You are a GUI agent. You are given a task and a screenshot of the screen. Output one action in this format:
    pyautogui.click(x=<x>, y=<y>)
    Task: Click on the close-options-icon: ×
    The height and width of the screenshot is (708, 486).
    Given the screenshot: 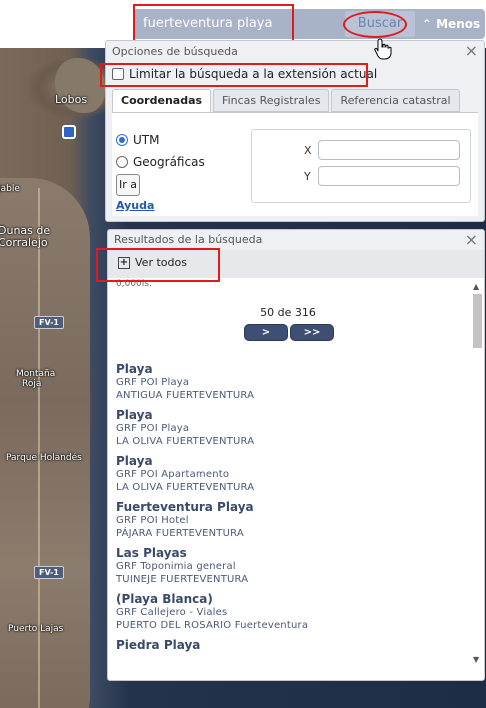 What is the action you would take?
    pyautogui.click(x=471, y=51)
    